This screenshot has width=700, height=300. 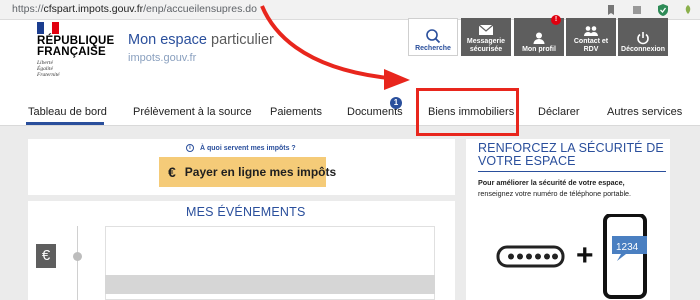 I want to click on annotation-arrow, so click(x=335, y=47).